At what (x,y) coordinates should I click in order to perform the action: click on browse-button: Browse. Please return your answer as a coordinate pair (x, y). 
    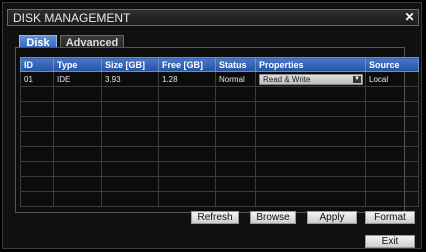
    Looking at the image, I should click on (273, 217).